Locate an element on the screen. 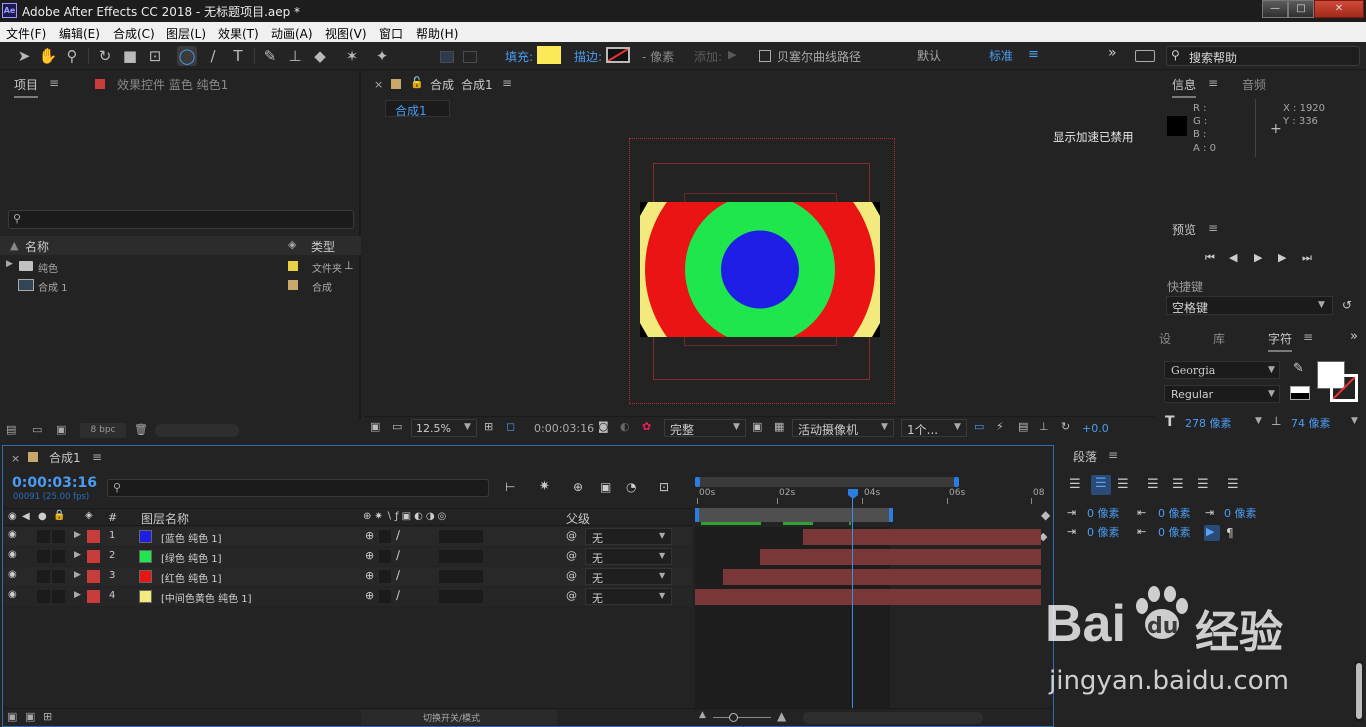 This screenshot has height=727, width=1366. flowchart-icon: ⊥ is located at coordinates (1044, 426).